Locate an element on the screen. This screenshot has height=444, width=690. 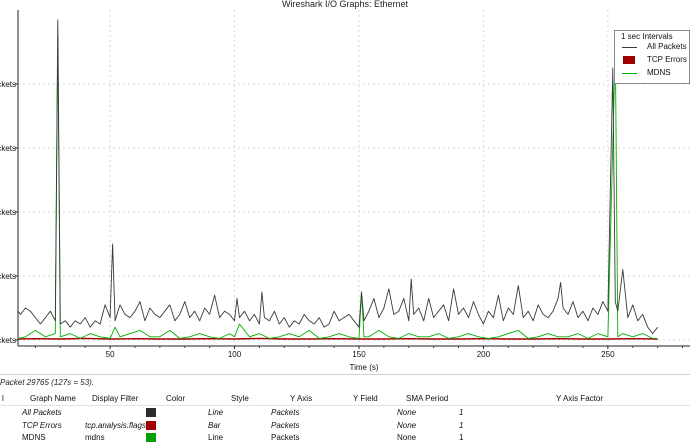
row-graph-name: MDNS is located at coordinates (34, 437).